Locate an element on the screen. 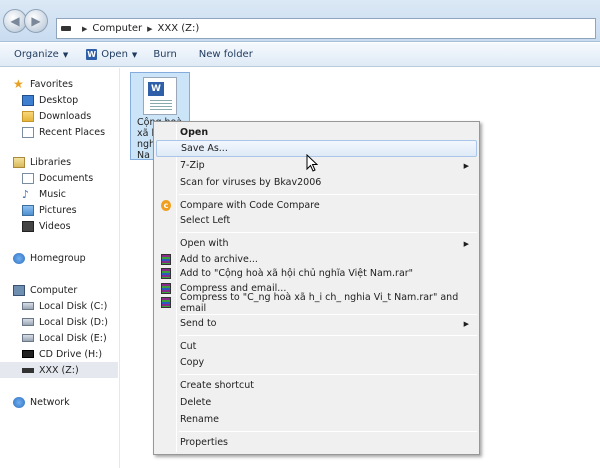  nav-computer: Computer is located at coordinates (45, 290).